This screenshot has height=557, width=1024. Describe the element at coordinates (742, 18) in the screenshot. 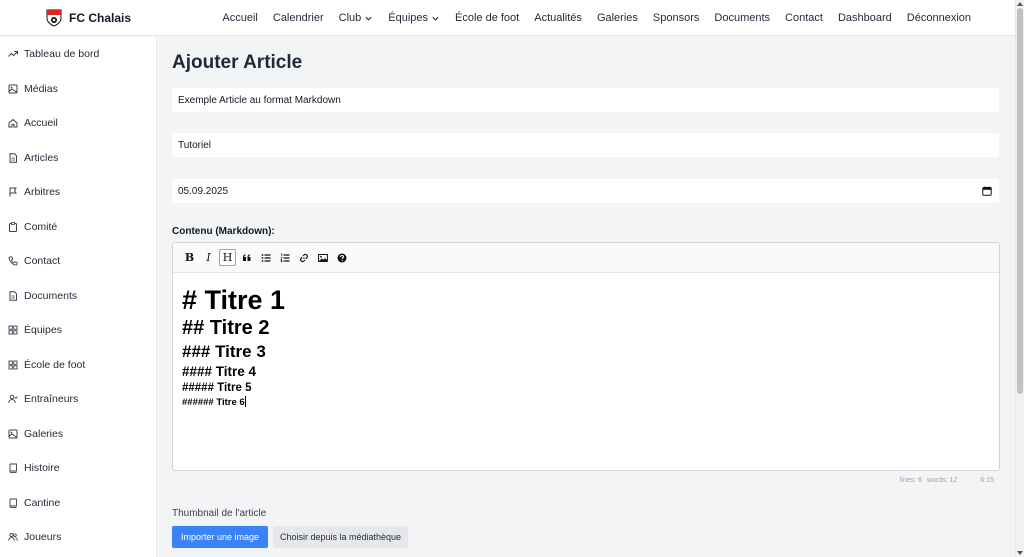

I see `nav-documents: Documents` at that location.